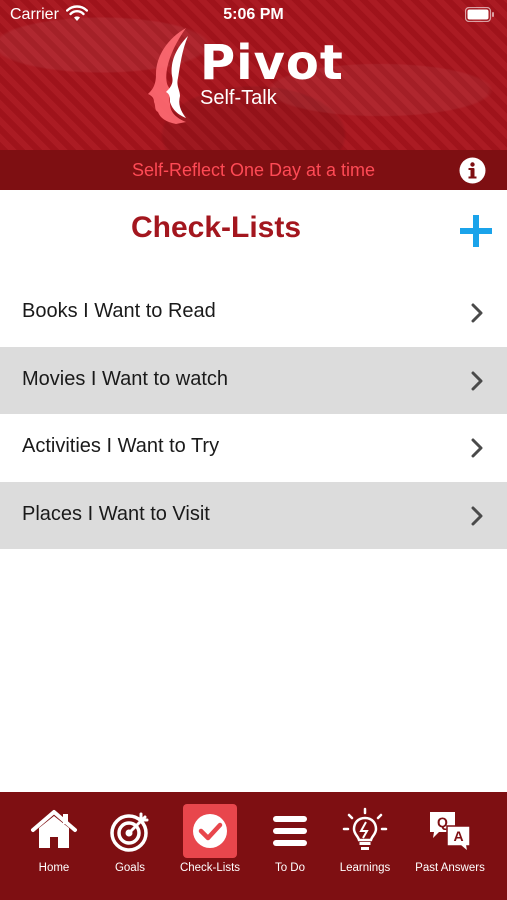 The width and height of the screenshot is (507, 900). Describe the element at coordinates (119, 311) in the screenshot. I see `list-item-label: Books I Want to Read` at that location.